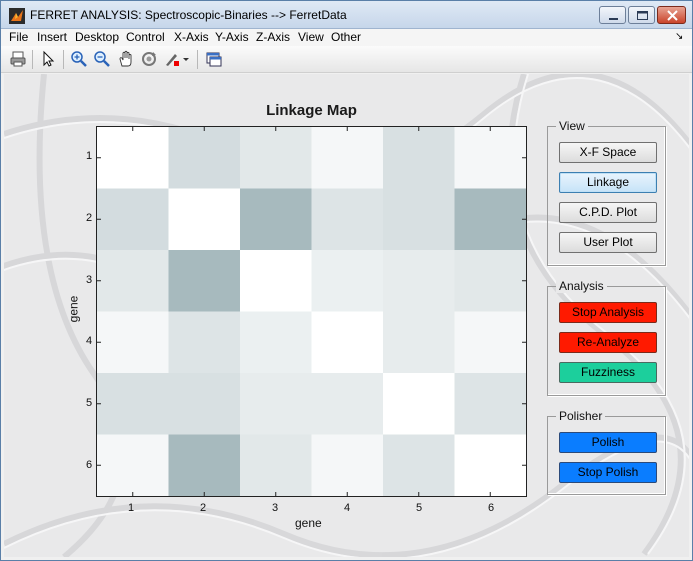 The image size is (693, 561). I want to click on menu-insert: Insert, so click(52, 37).